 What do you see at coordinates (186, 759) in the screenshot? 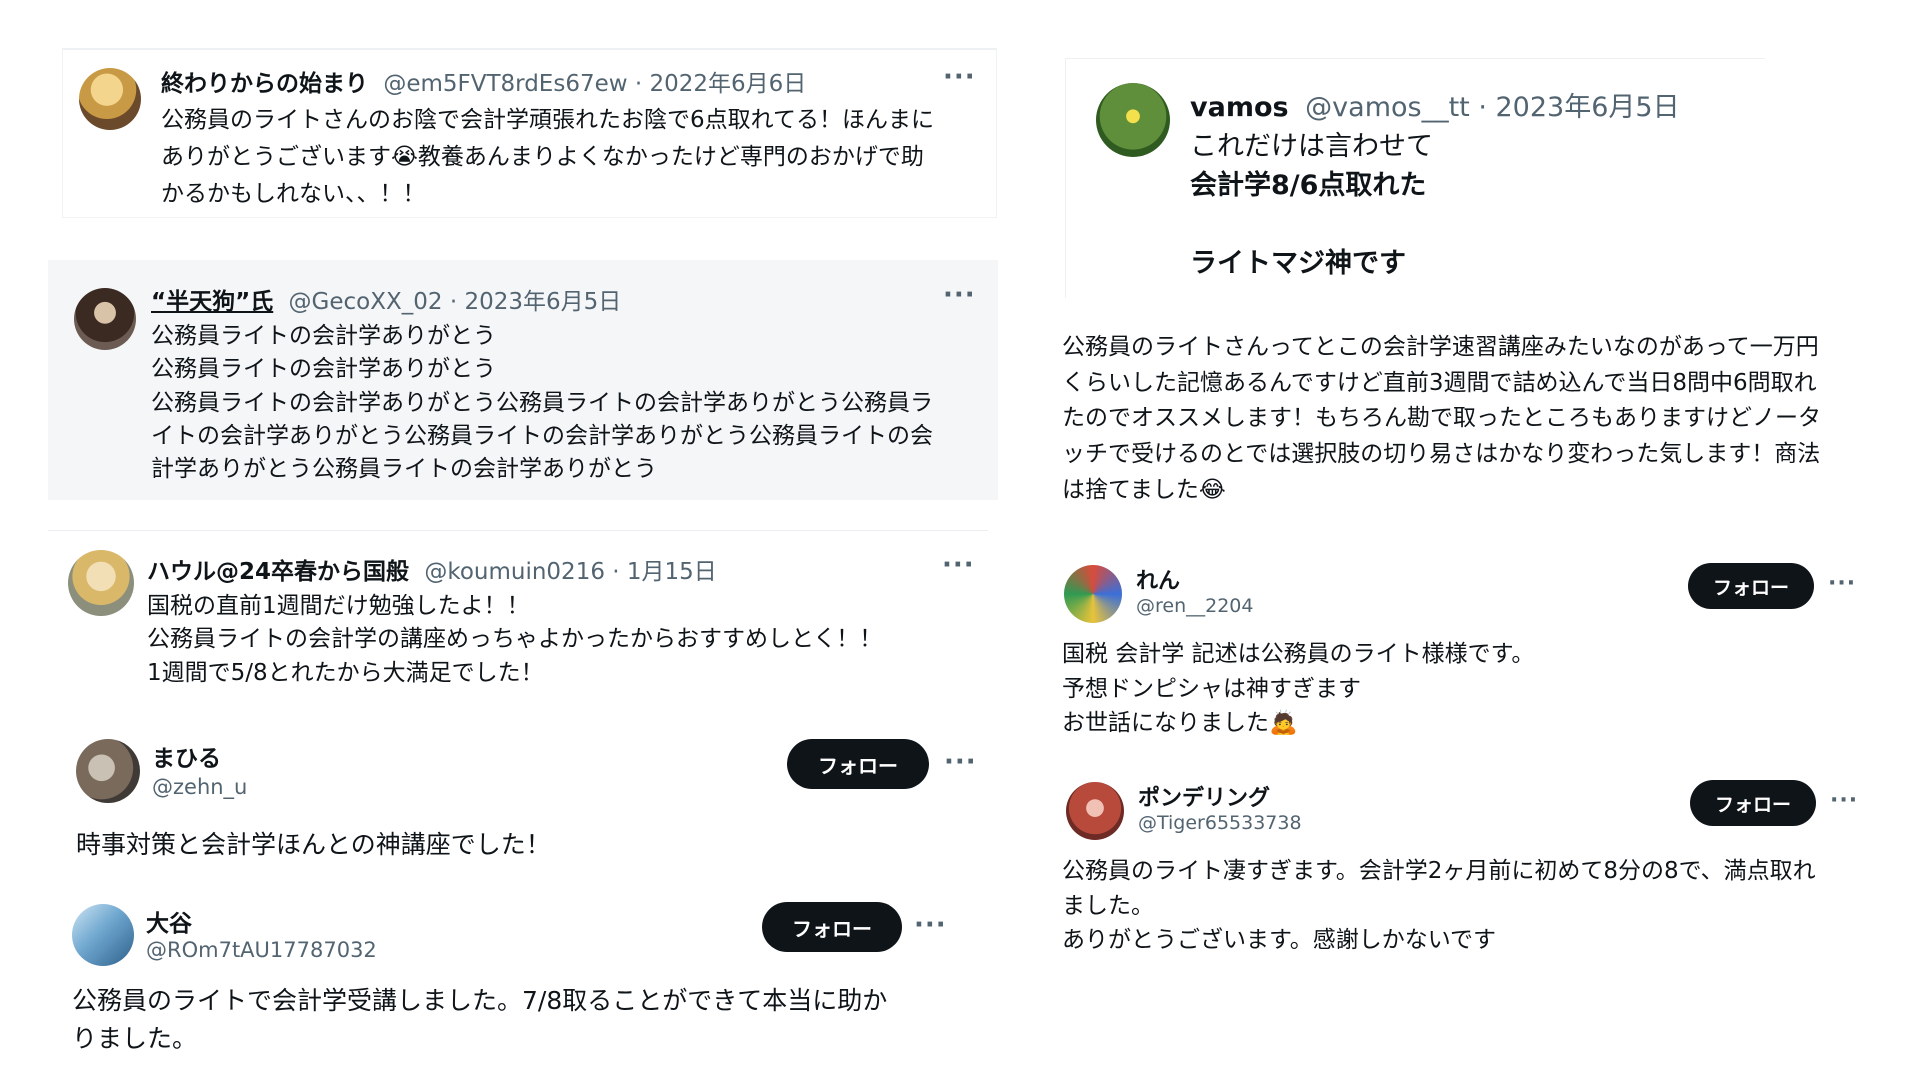
I see `author-name: まひる` at bounding box center [186, 759].